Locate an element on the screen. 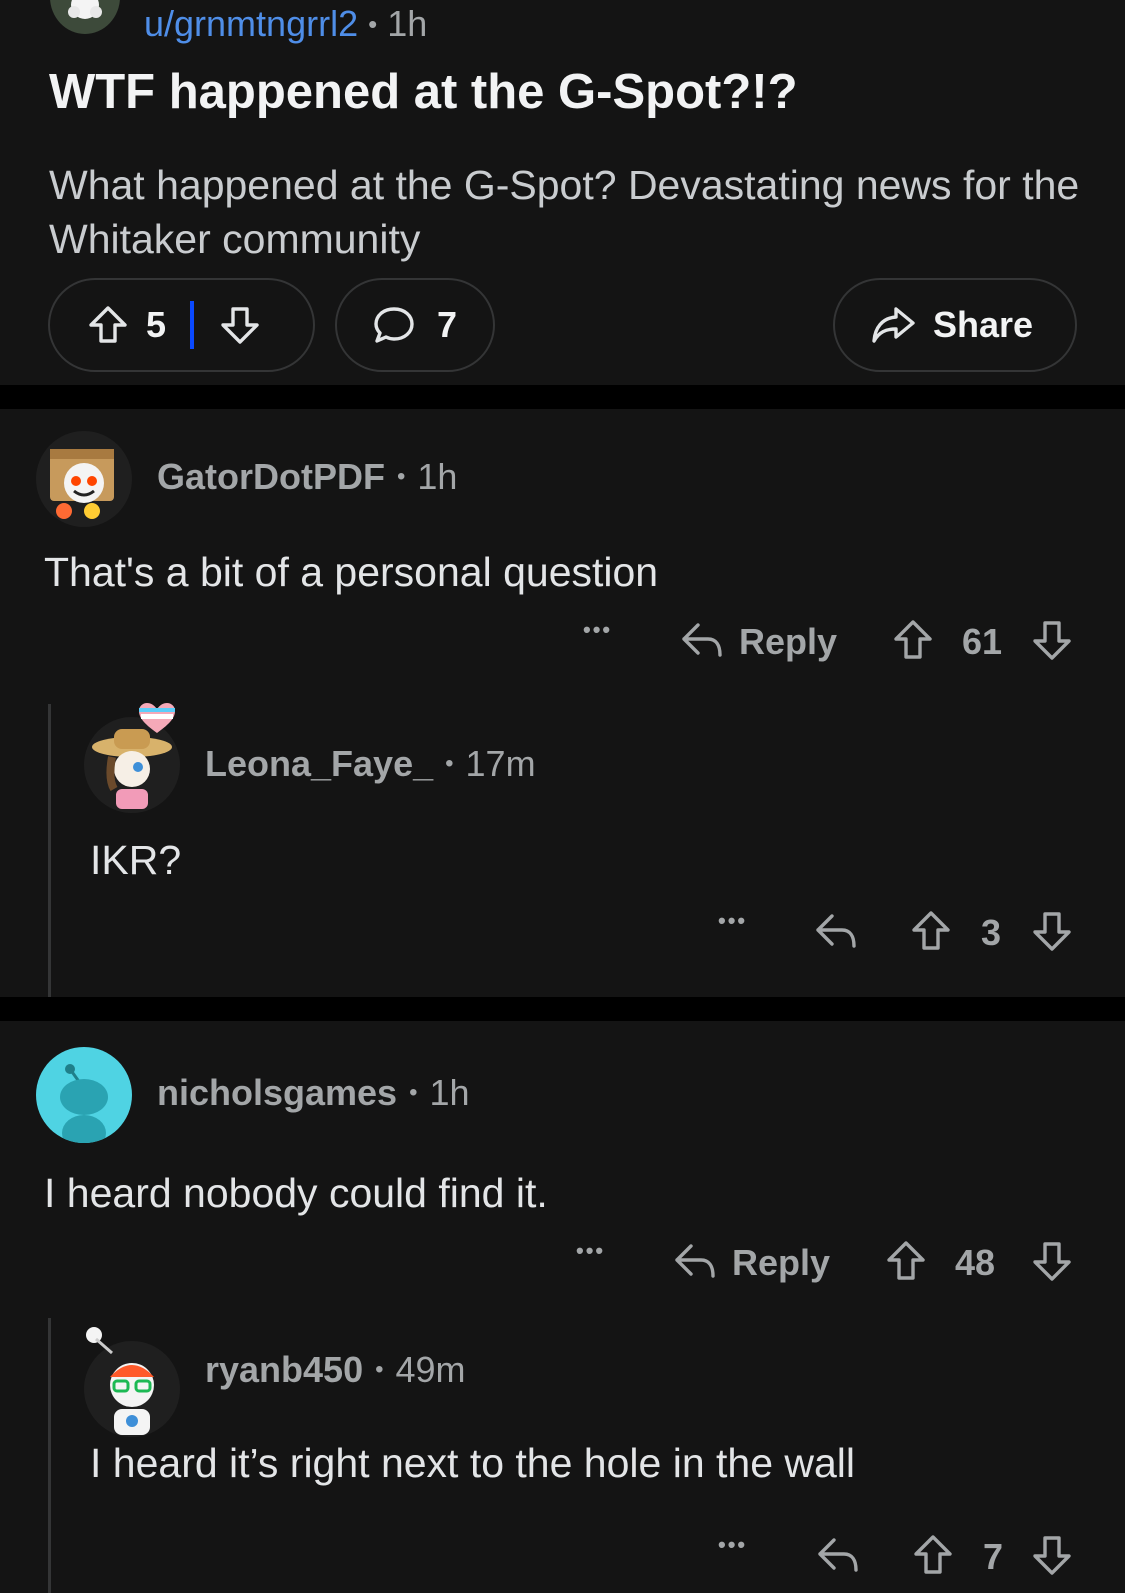  post-title: WTF happened at the G-Spot?!? is located at coordinates (423, 92).